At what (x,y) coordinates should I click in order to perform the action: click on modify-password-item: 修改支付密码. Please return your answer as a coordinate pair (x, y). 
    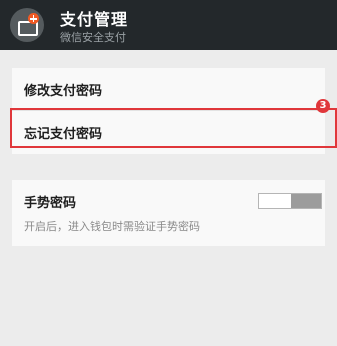
    Looking at the image, I should click on (168, 89).